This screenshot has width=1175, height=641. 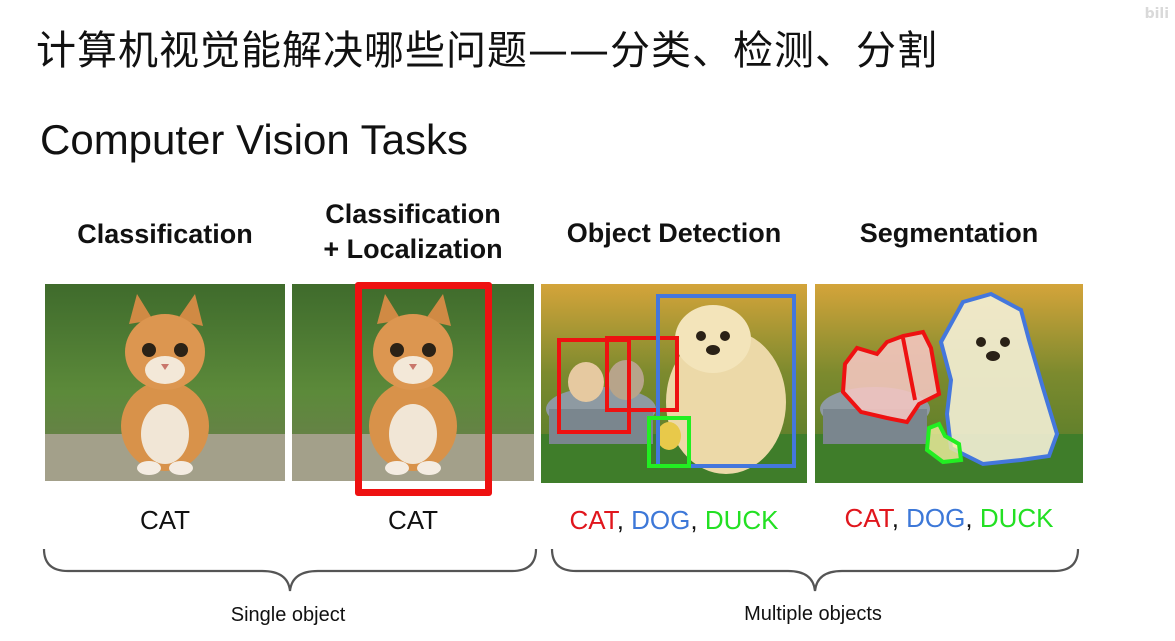 I want to click on label-classification: CAT, so click(x=165, y=520).